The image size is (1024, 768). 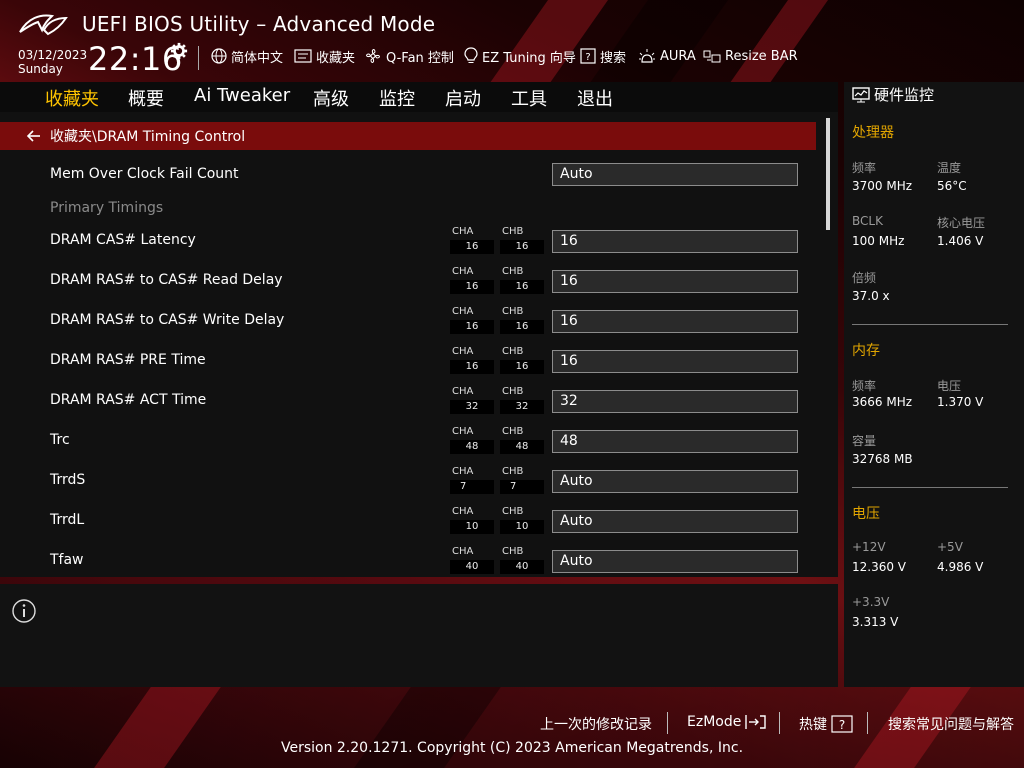 I want to click on setting-label: DRAM RAS# to CAS# Read Delay, so click(x=166, y=280).